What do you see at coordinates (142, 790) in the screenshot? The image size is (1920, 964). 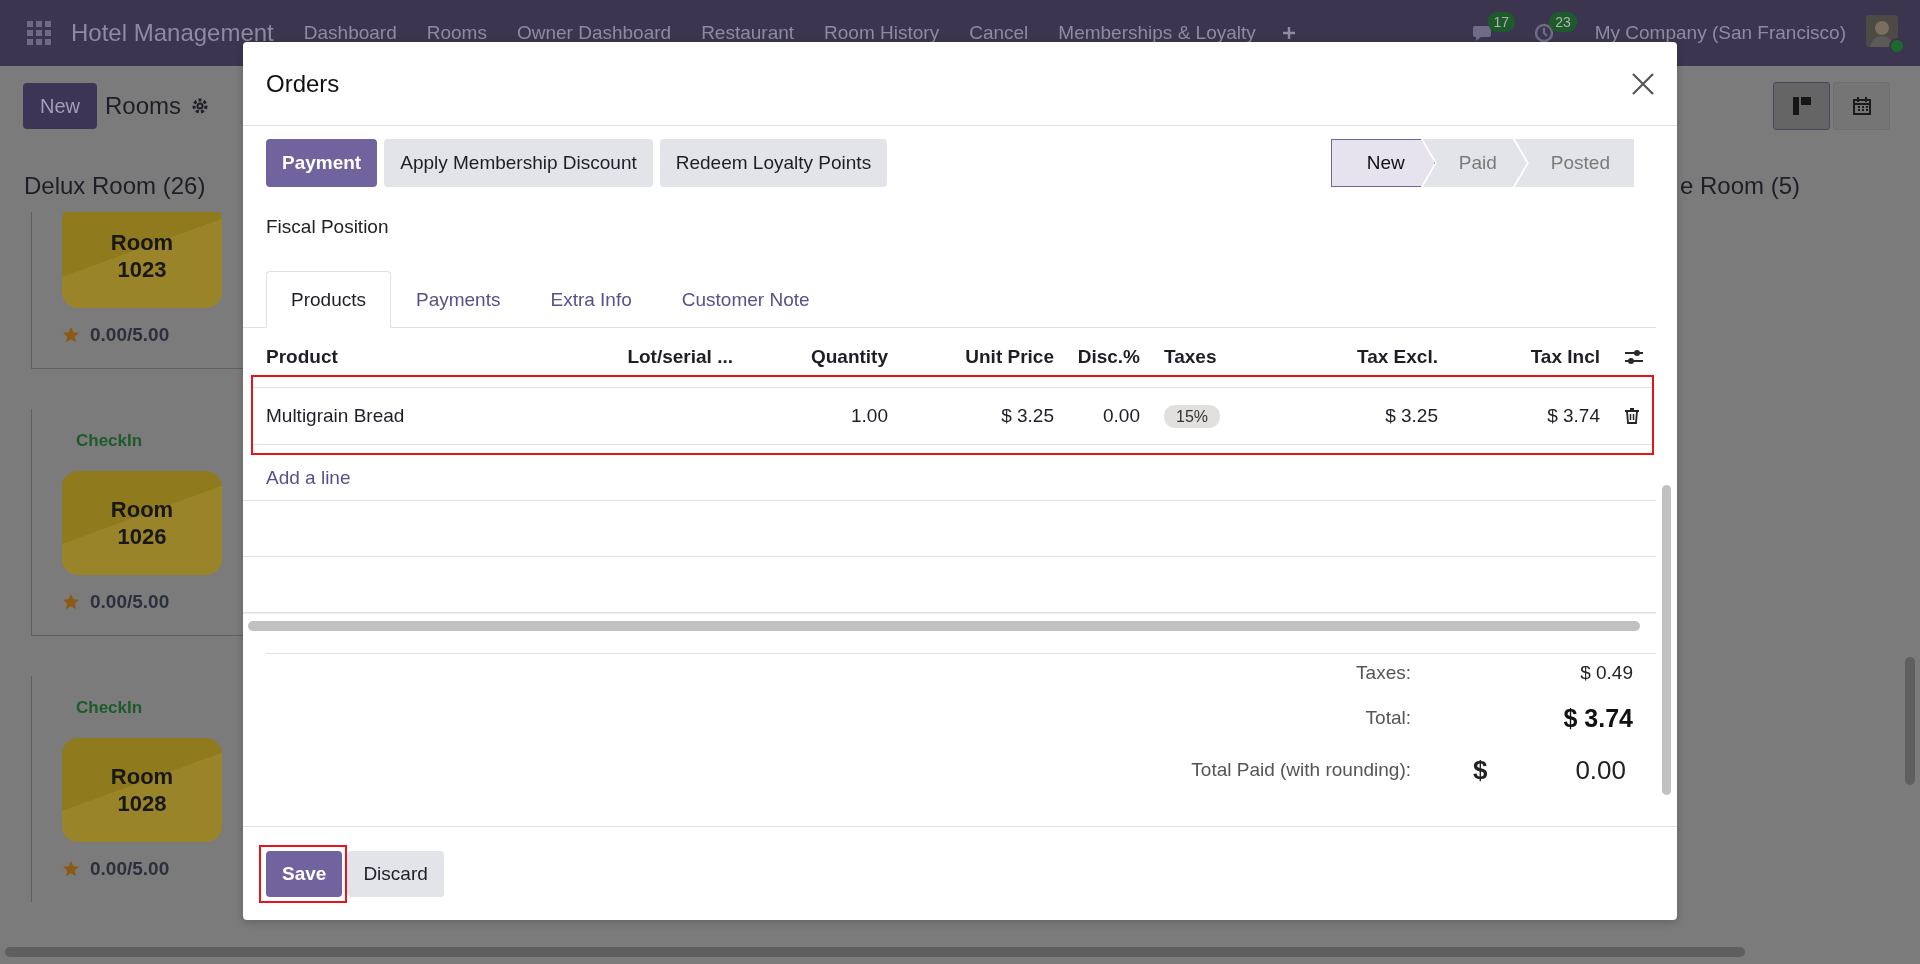 I see `room-number: Room 1028` at bounding box center [142, 790].